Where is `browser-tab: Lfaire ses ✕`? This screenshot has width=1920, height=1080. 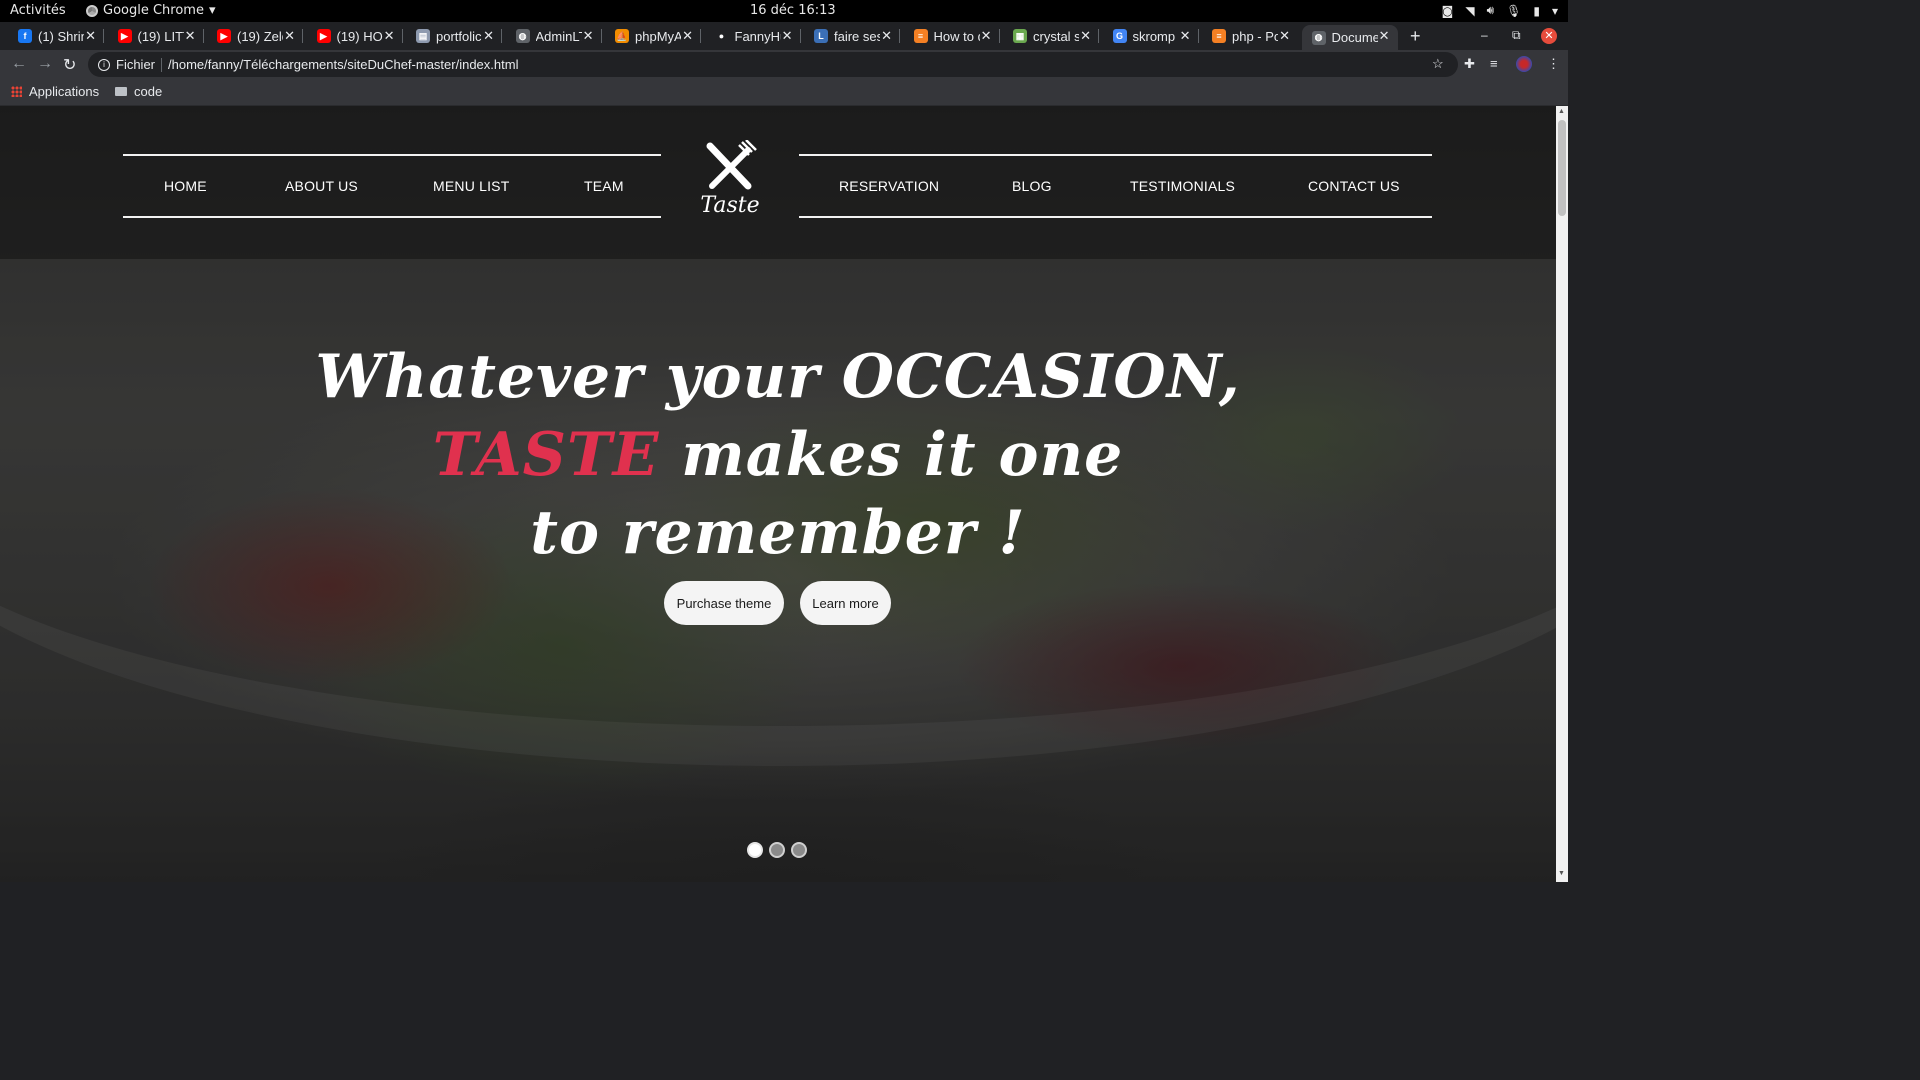 browser-tab: Lfaire ses ✕ is located at coordinates (852, 36).